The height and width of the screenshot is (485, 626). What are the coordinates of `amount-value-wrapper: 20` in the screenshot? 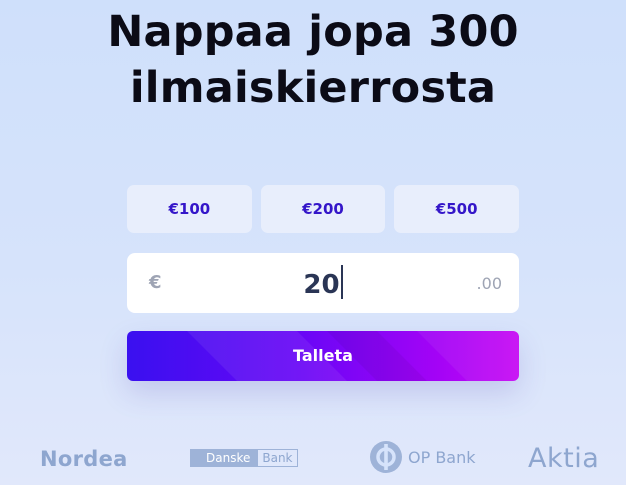 It's located at (323, 282).